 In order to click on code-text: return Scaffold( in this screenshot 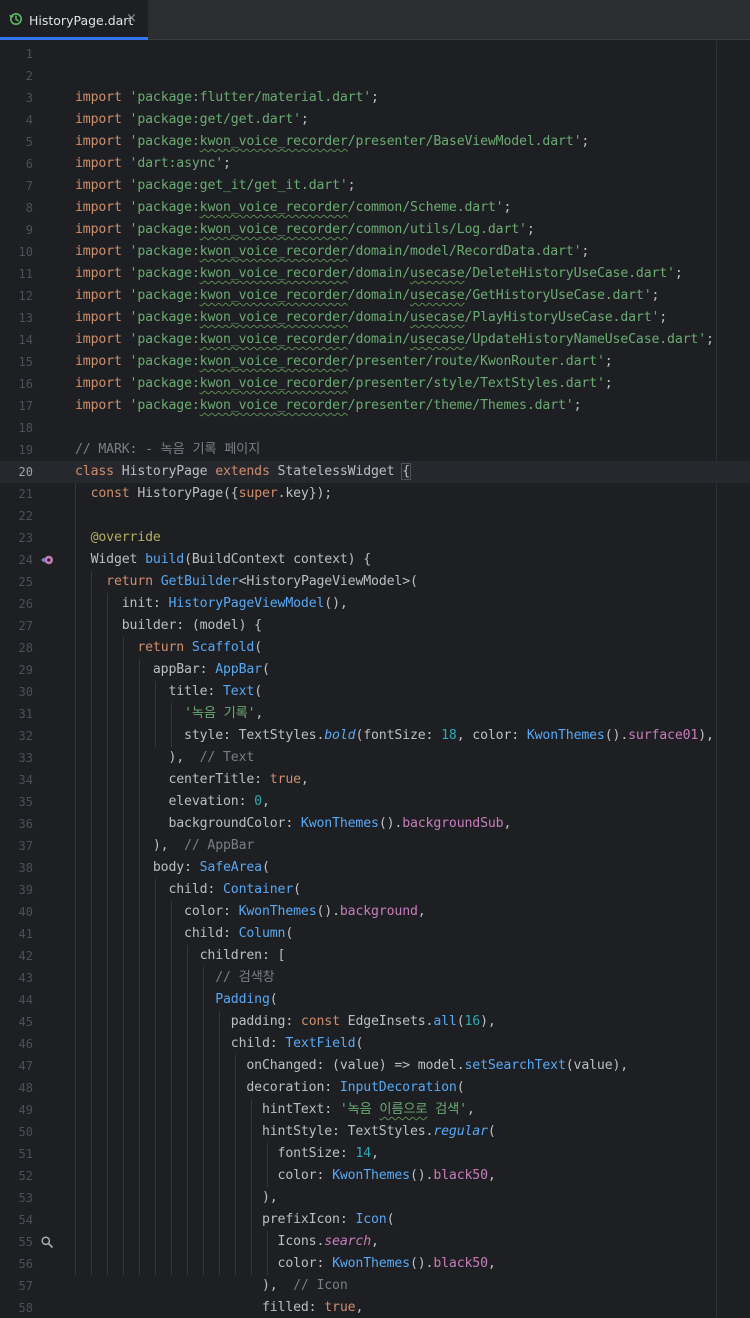, I will do `click(168, 648)`.